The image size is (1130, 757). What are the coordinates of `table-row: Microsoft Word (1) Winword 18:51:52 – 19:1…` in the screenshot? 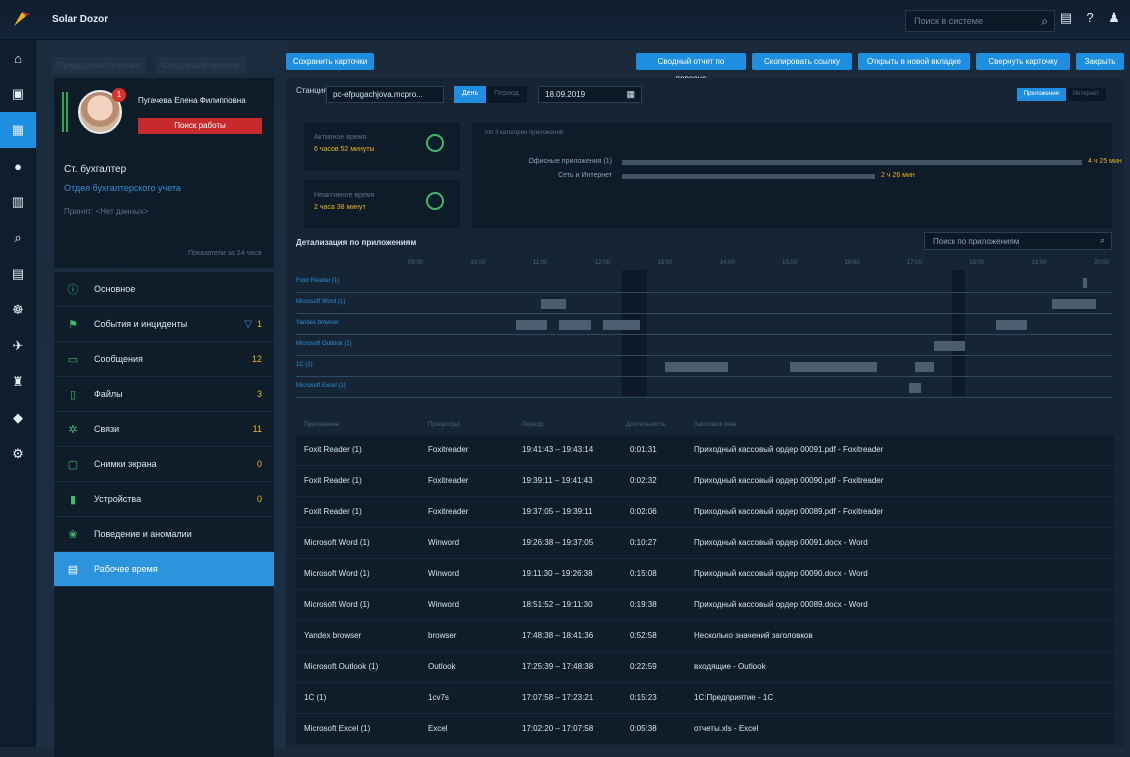 It's located at (705, 604).